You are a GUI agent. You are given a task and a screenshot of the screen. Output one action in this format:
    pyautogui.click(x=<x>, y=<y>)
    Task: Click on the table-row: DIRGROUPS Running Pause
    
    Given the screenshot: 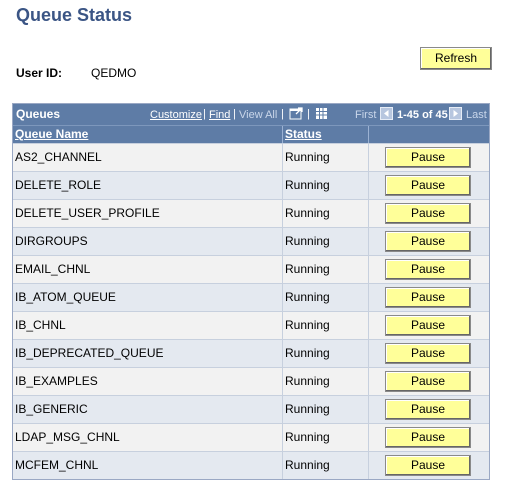 What is the action you would take?
    pyautogui.click(x=251, y=241)
    